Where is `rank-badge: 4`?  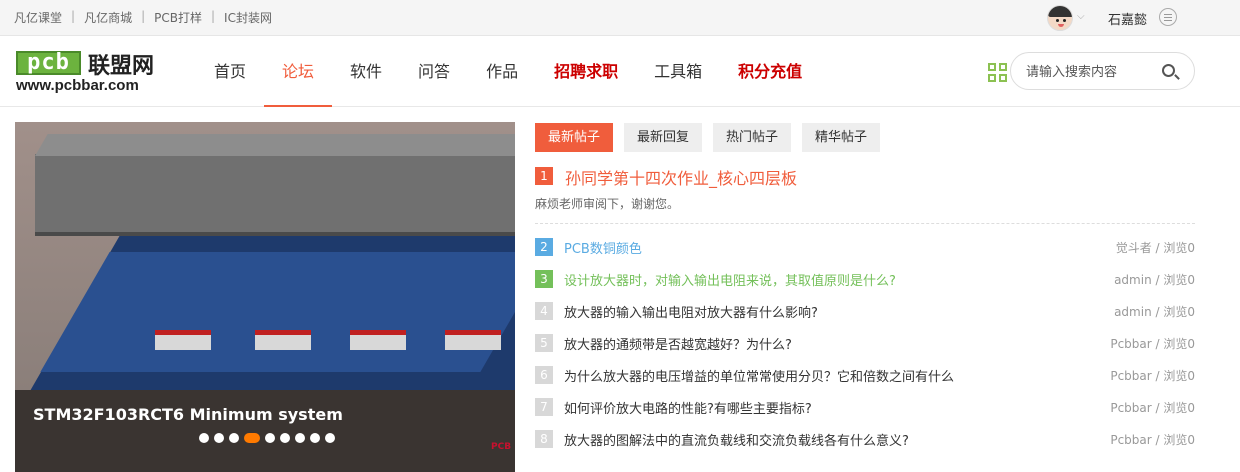 rank-badge: 4 is located at coordinates (544, 311).